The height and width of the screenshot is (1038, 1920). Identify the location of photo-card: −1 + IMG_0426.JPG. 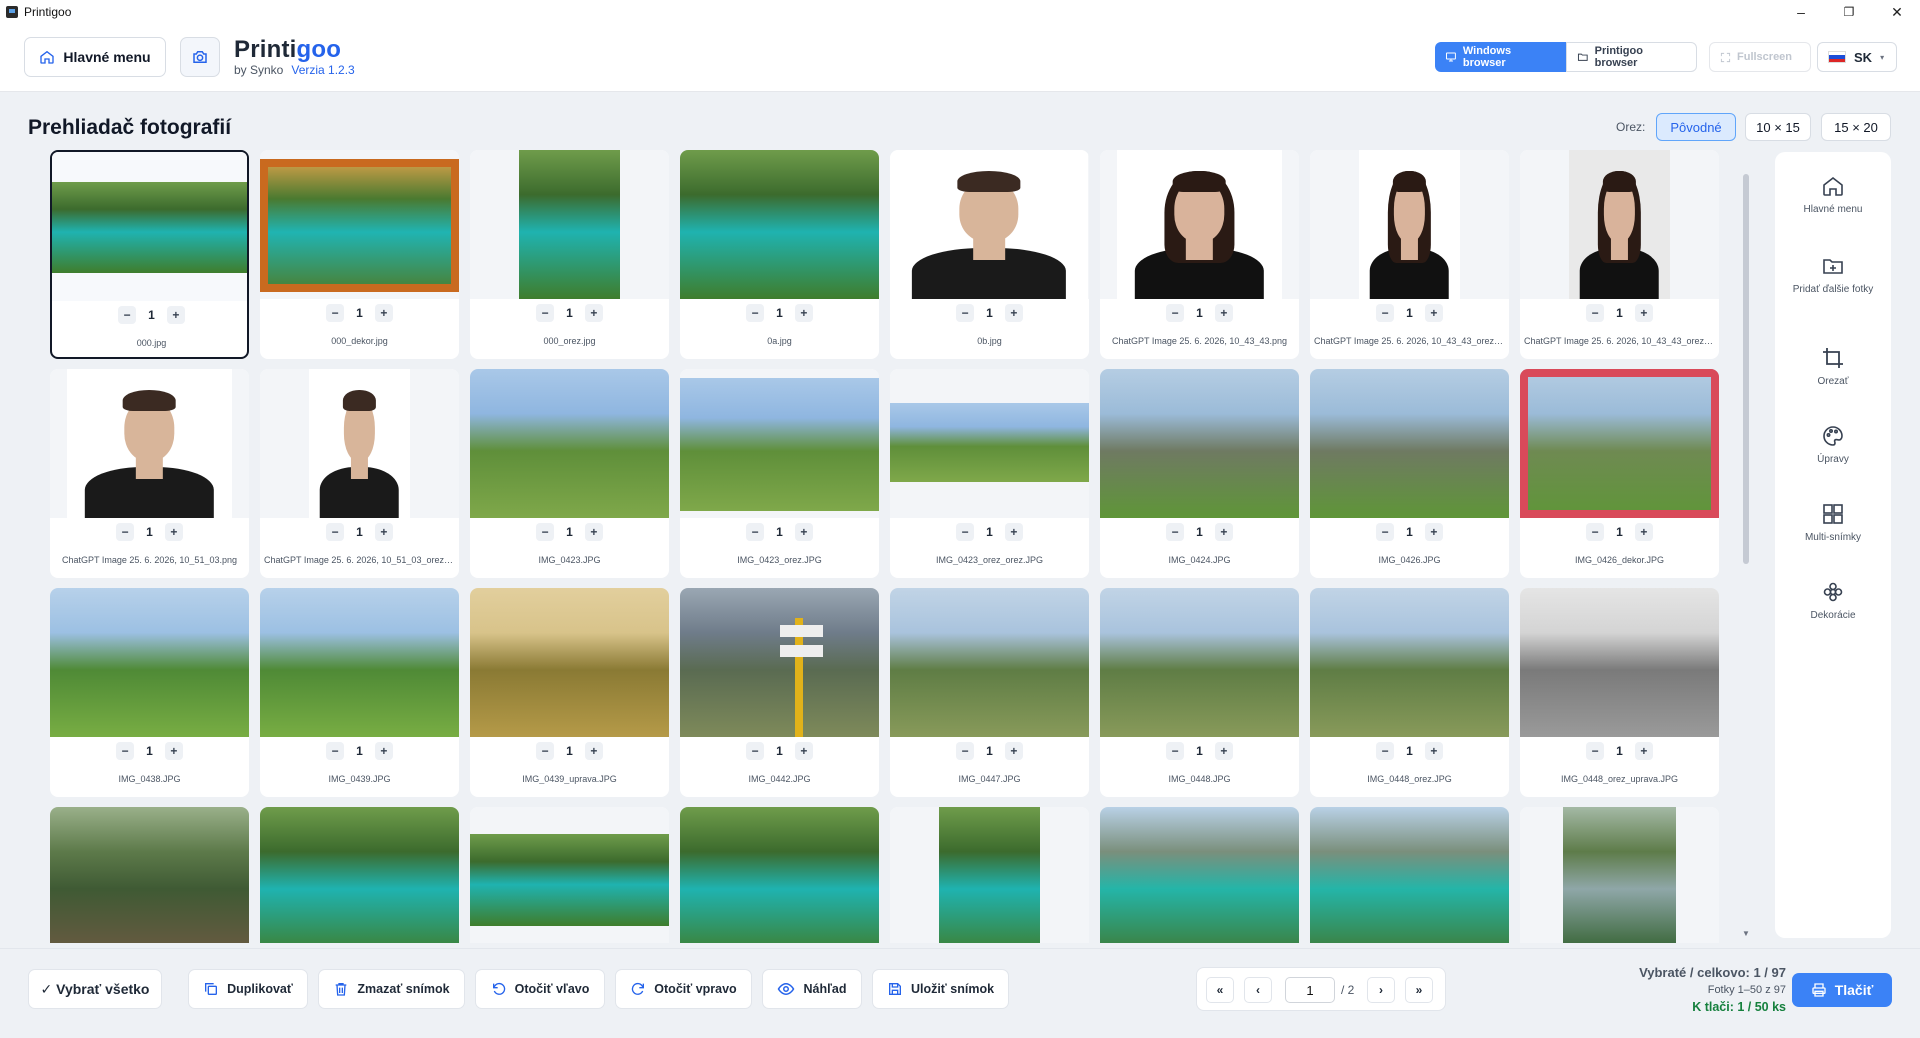
(1409, 473).